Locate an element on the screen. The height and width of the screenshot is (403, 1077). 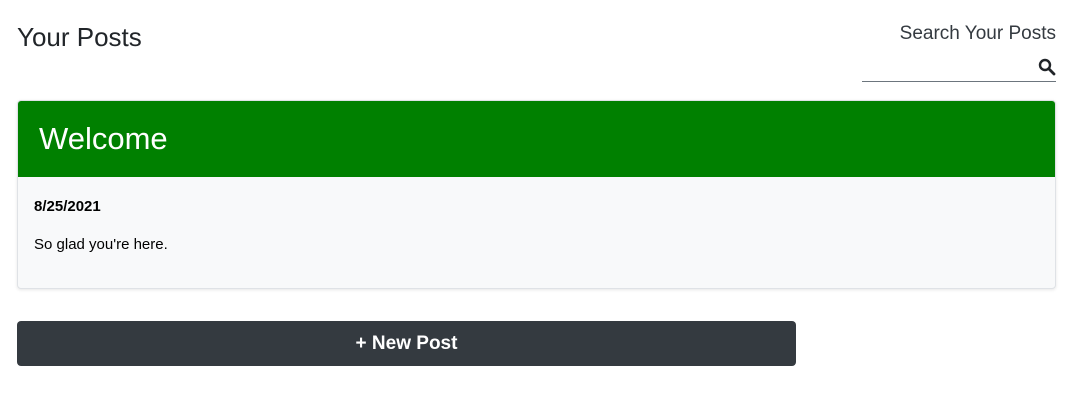
new-post-button: + New Post is located at coordinates (406, 343).